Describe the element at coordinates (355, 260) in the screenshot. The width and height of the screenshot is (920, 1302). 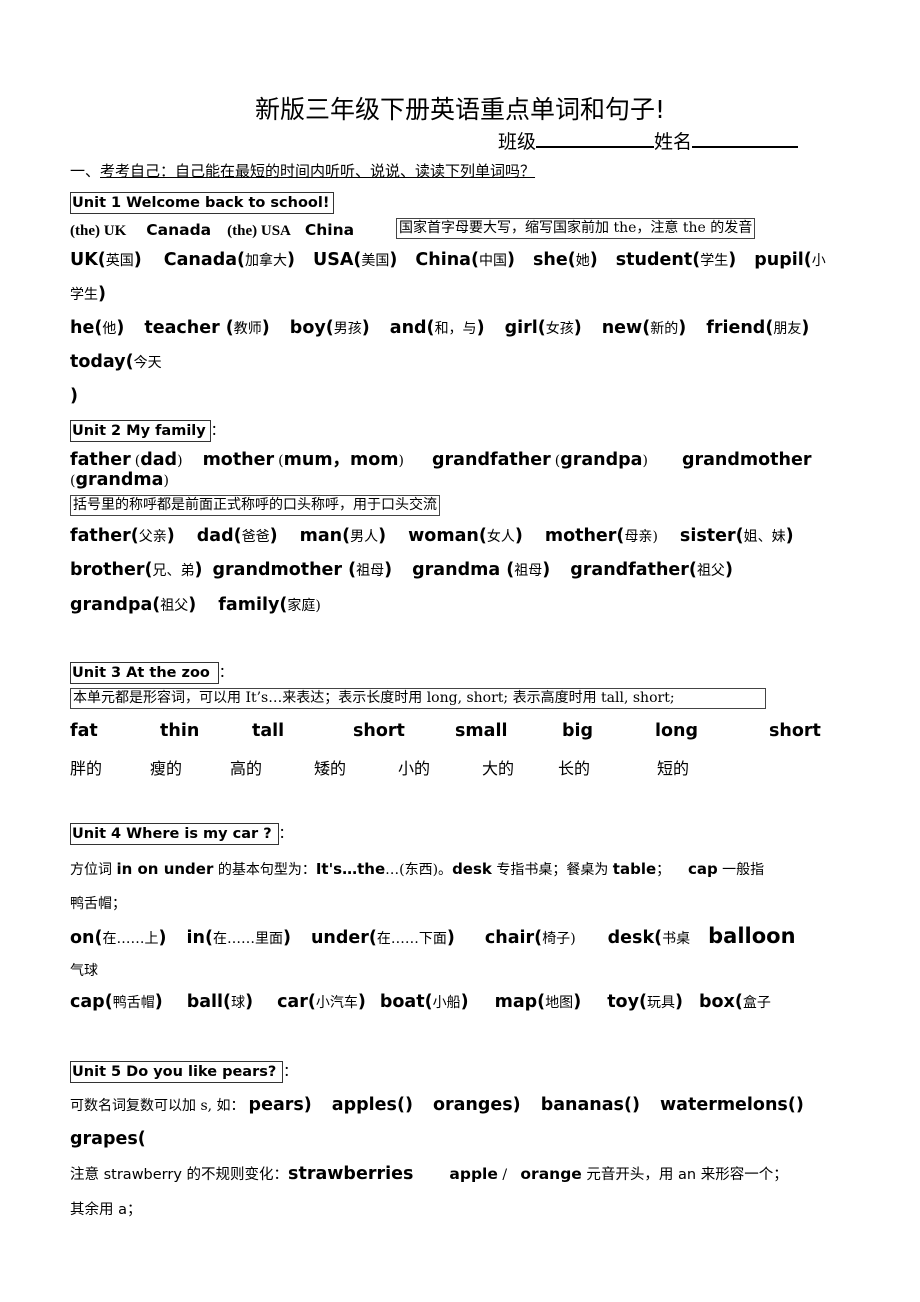
I see `word-usa: USA(美国)` at that location.